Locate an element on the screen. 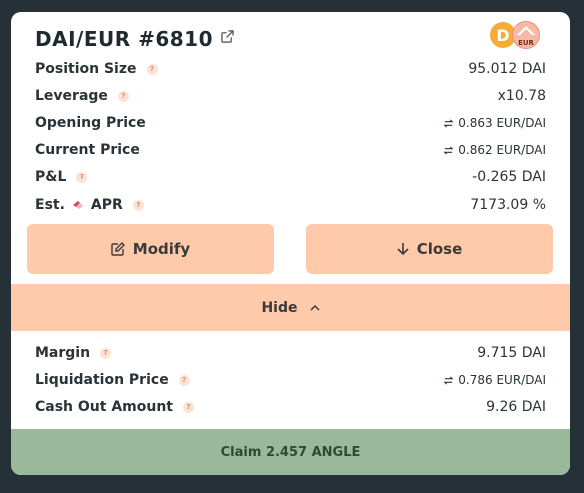 Image resolution: width=584 pixels, height=493 pixels. pnl-value: -0.265 DAI is located at coordinates (509, 177).